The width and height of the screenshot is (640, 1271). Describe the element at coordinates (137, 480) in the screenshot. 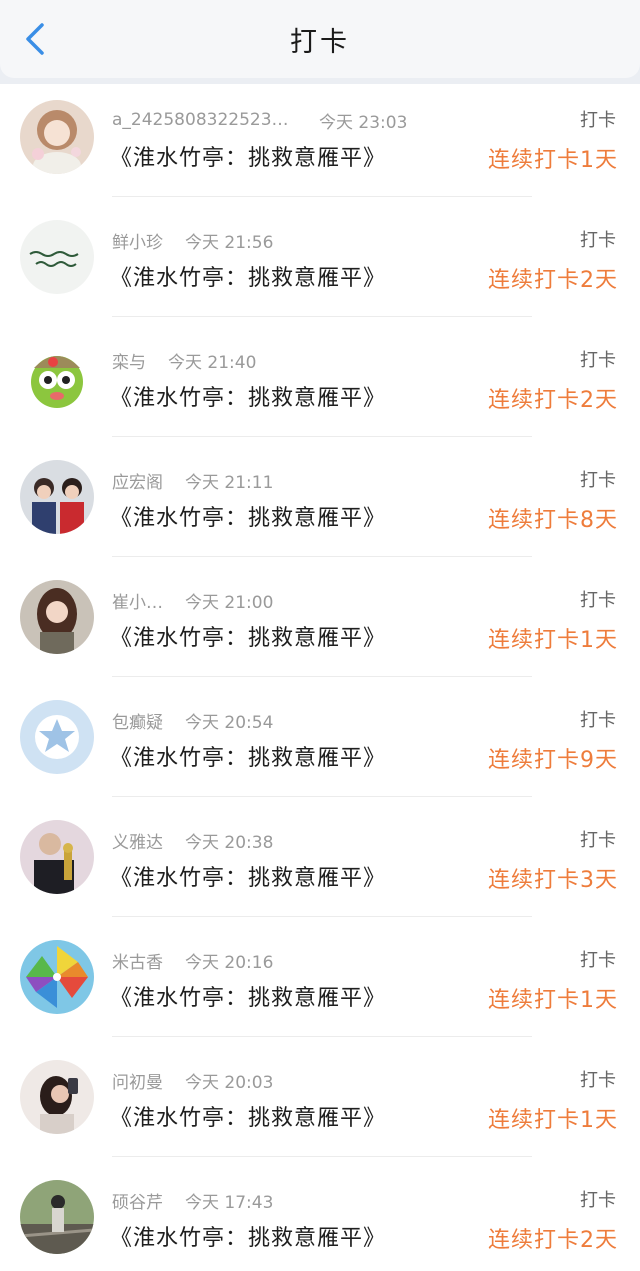

I see `user-name: 应宏阁` at that location.